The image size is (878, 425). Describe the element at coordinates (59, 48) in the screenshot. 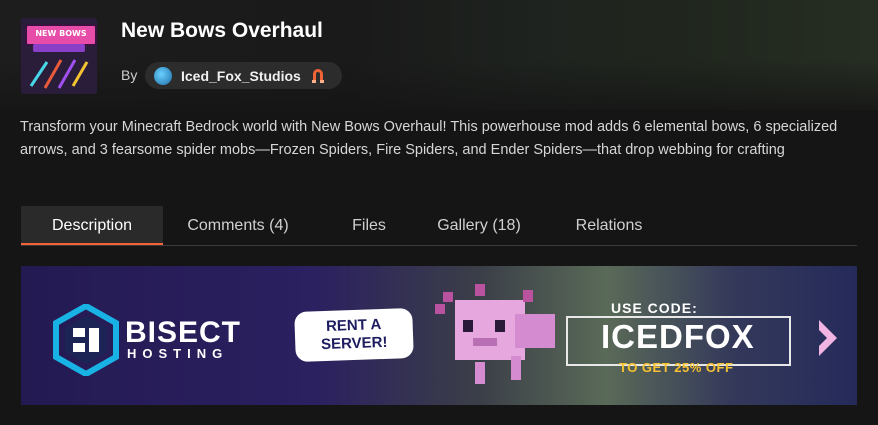

I see `thumbnail-subtitle-bar` at that location.